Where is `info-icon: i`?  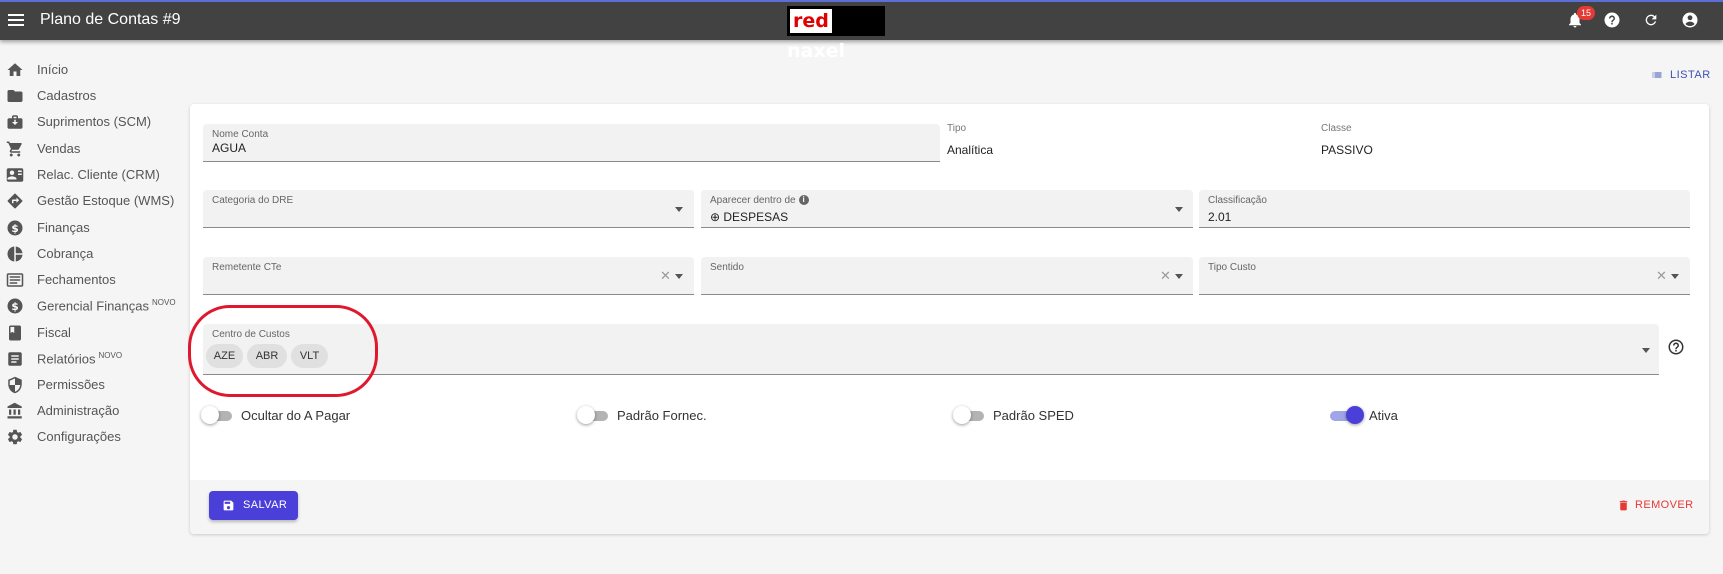
info-icon: i is located at coordinates (803, 200).